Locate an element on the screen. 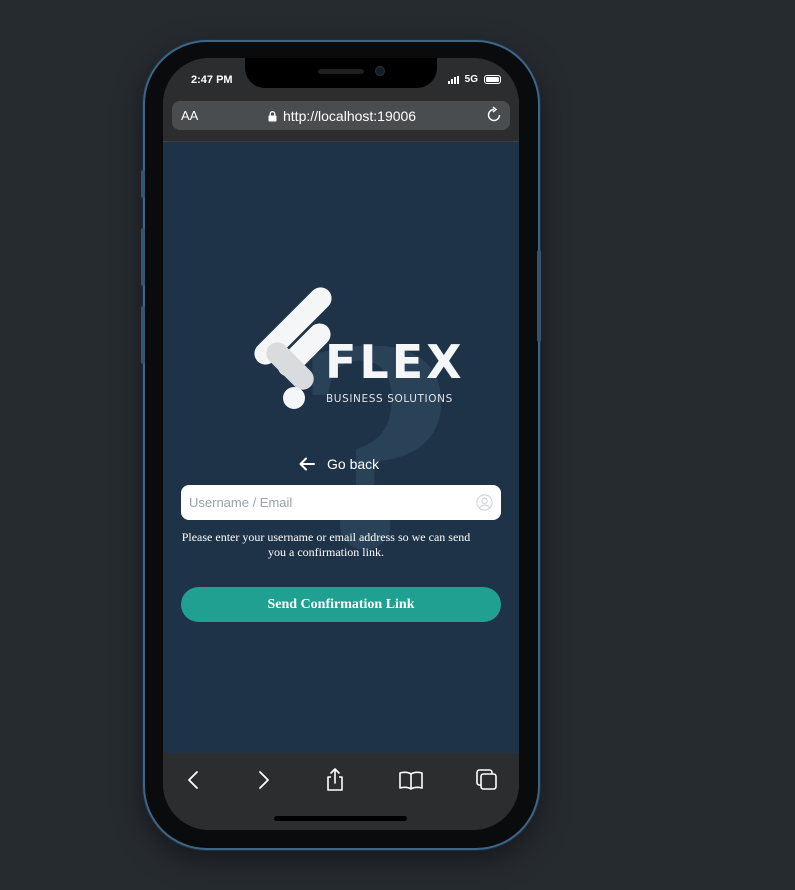 The image size is (795, 890). go-back-label: Go back is located at coordinates (353, 464).